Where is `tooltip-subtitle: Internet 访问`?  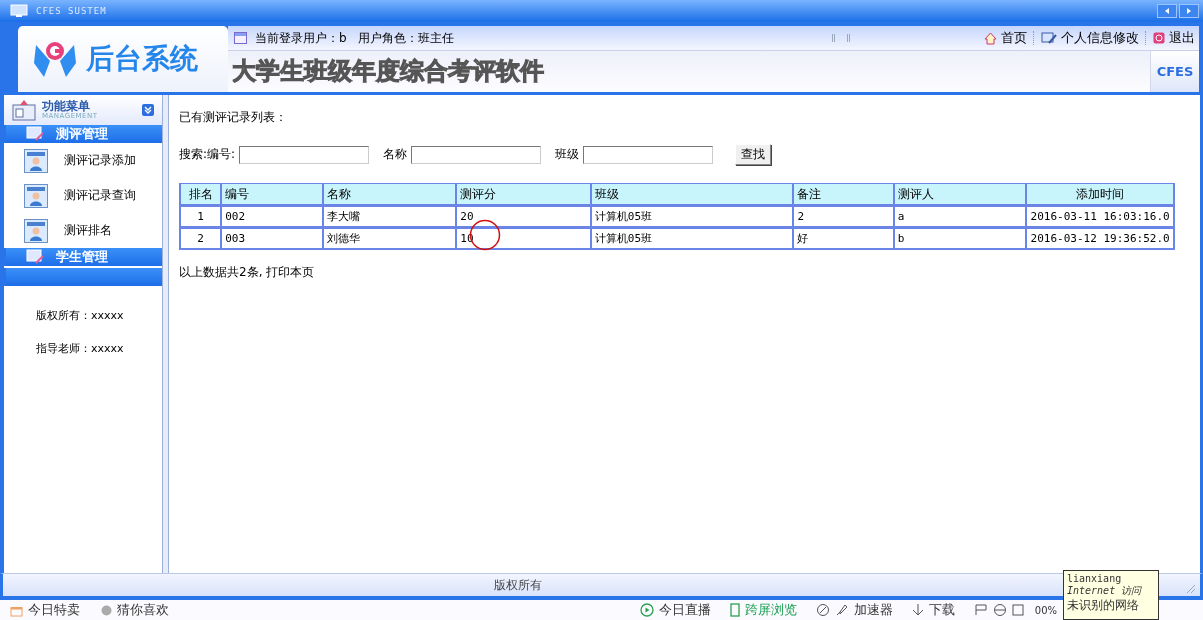 tooltip-subtitle: Internet 访问 is located at coordinates (1105, 590).